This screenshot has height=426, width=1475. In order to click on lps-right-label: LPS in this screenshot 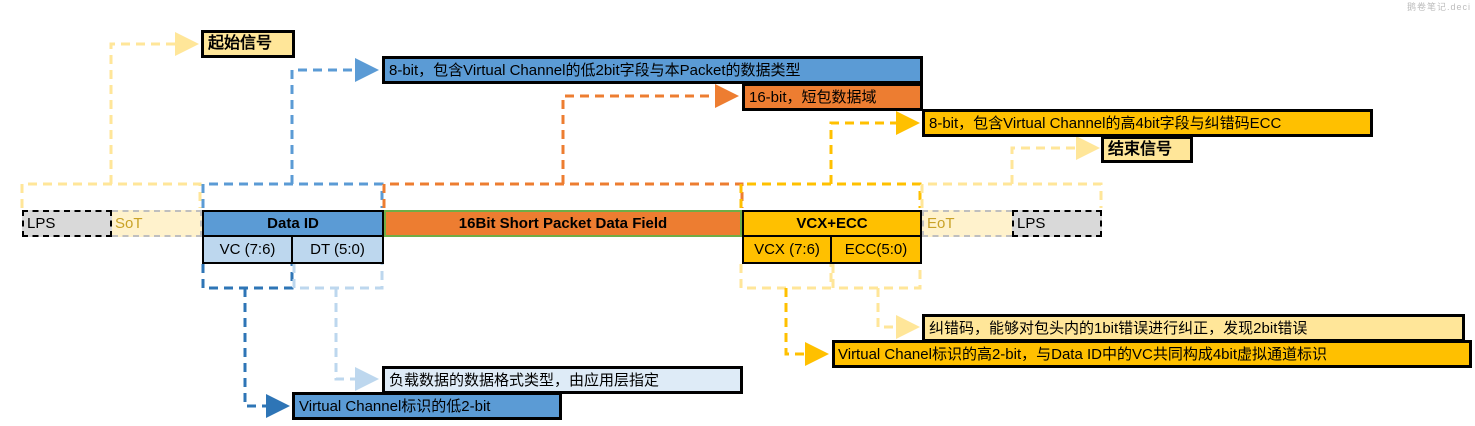, I will do `click(1031, 223)`.